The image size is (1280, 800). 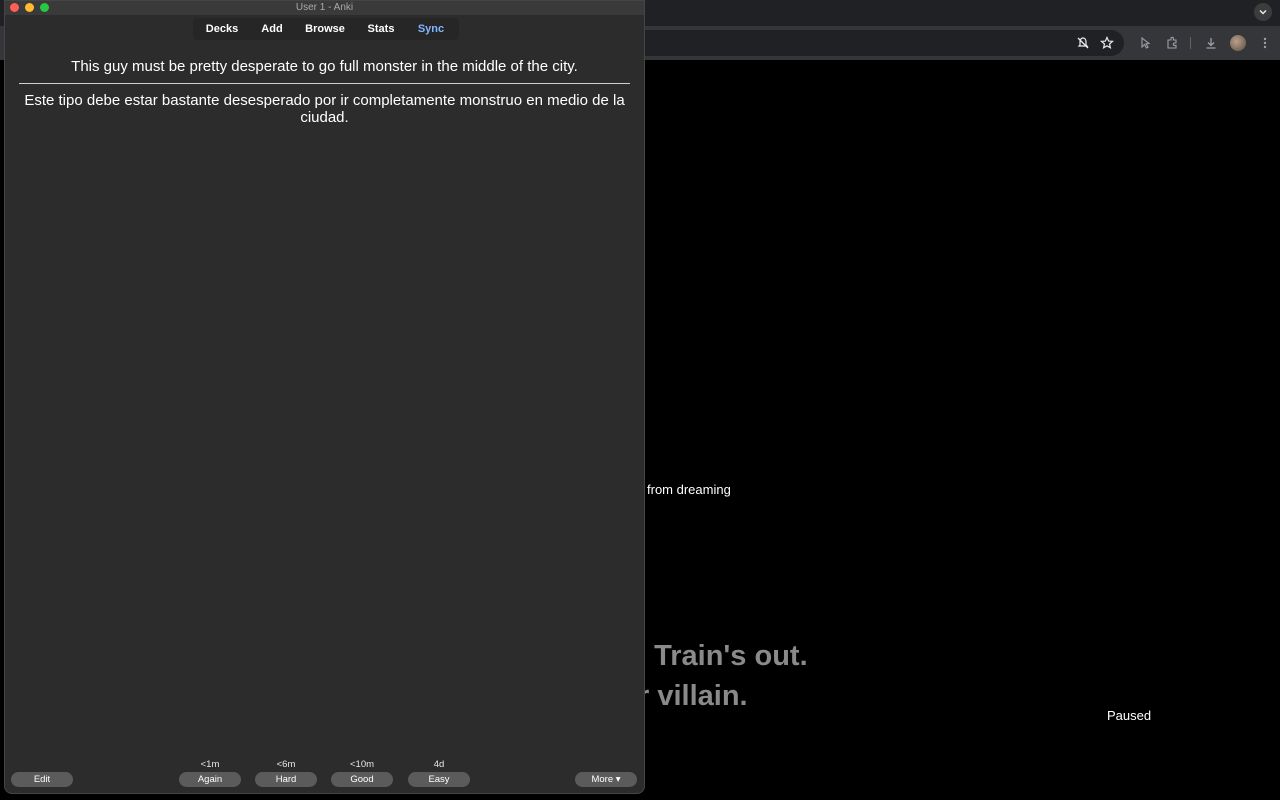 What do you see at coordinates (723, 656) in the screenshot?
I see `caption-line-1: . Train's out.` at bounding box center [723, 656].